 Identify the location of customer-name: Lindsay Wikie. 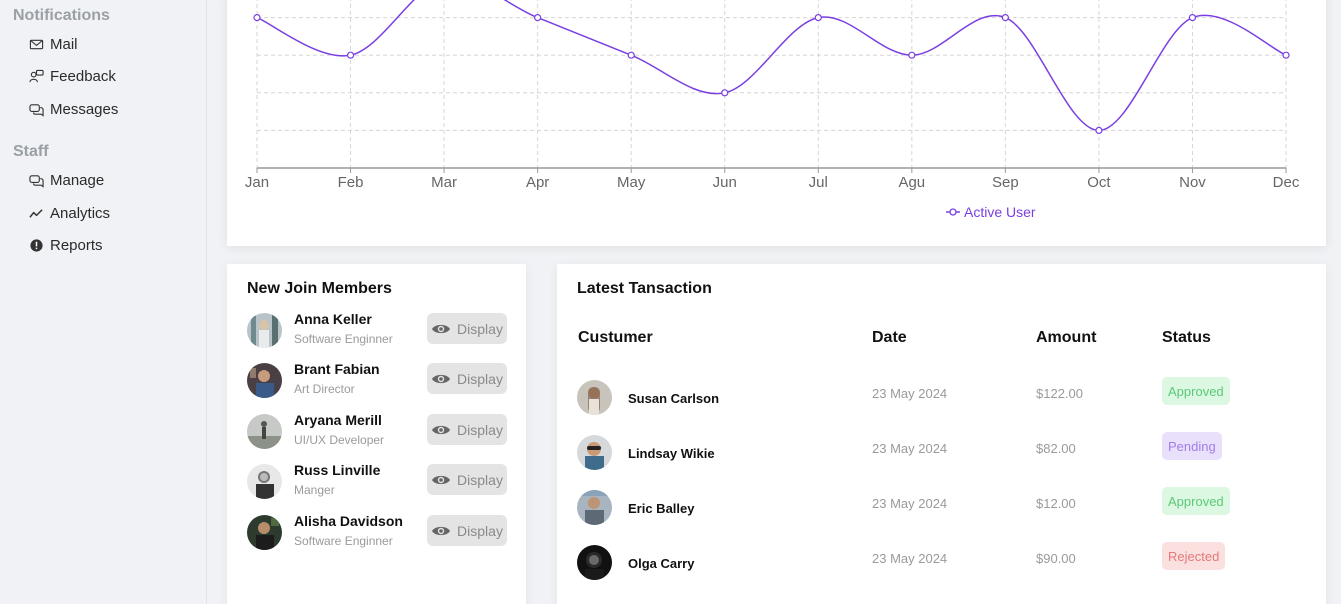
(671, 453).